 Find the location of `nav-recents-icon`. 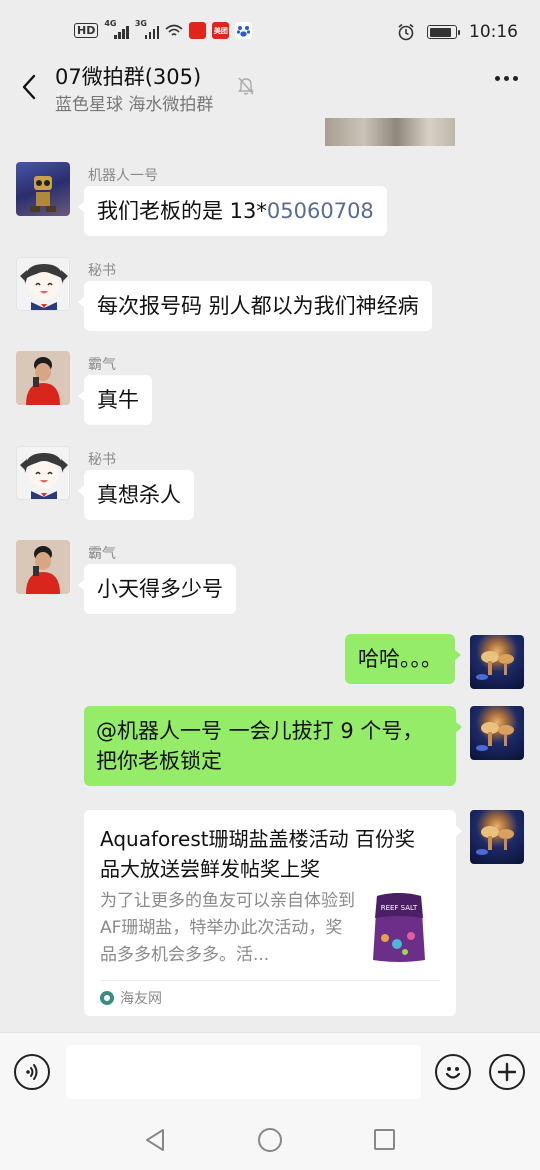

nav-recents-icon is located at coordinates (384, 1139).